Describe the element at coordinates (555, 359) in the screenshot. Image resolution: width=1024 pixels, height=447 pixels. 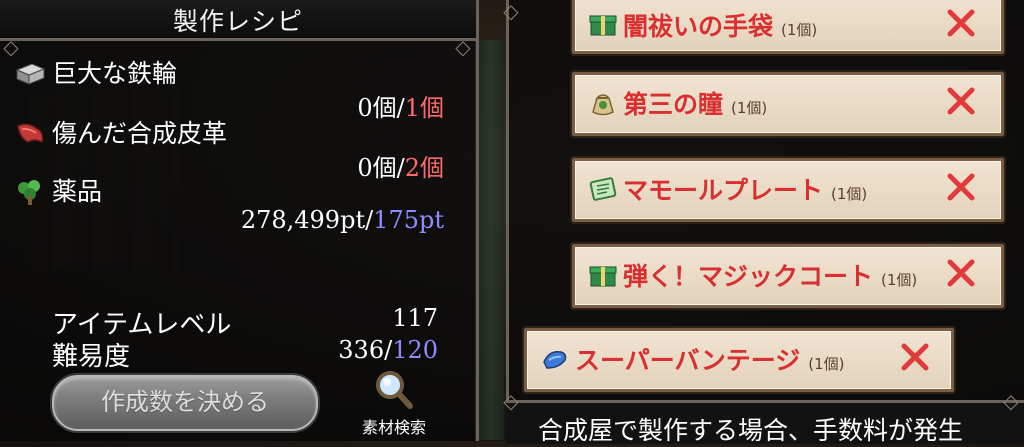
I see `bandage-icon` at that location.